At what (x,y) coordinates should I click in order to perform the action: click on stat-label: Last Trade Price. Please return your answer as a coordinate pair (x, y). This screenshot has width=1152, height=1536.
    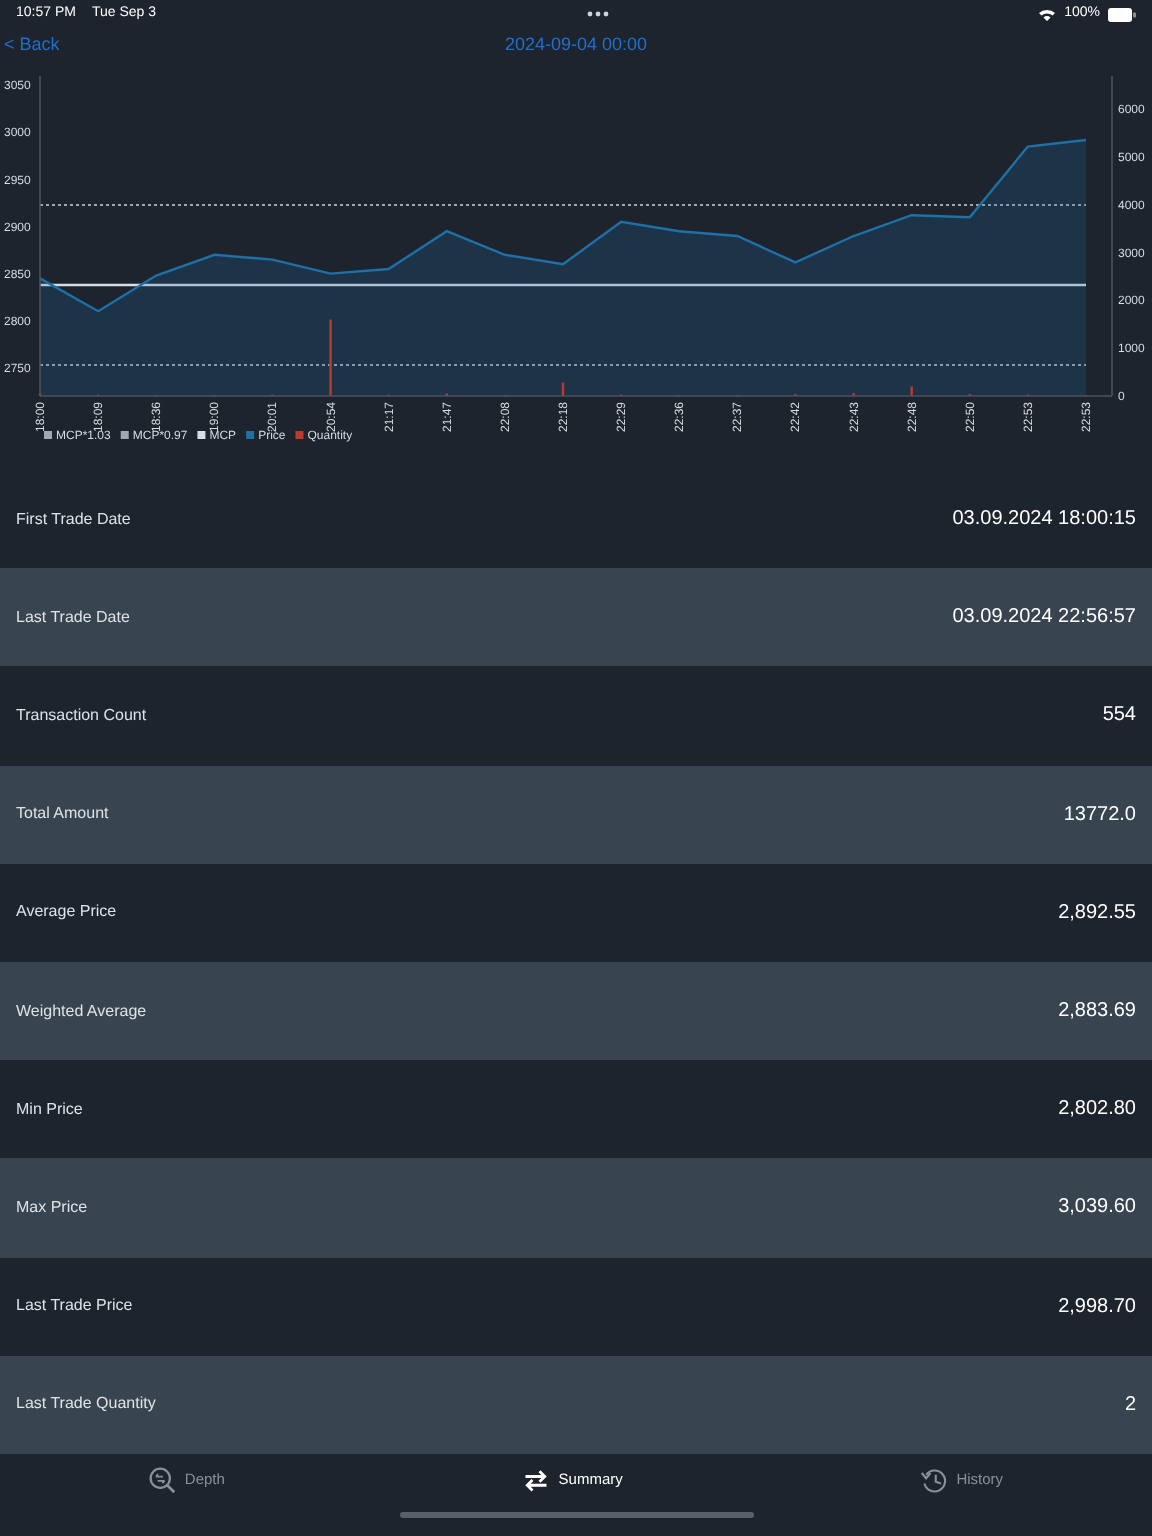
    Looking at the image, I should click on (74, 1306).